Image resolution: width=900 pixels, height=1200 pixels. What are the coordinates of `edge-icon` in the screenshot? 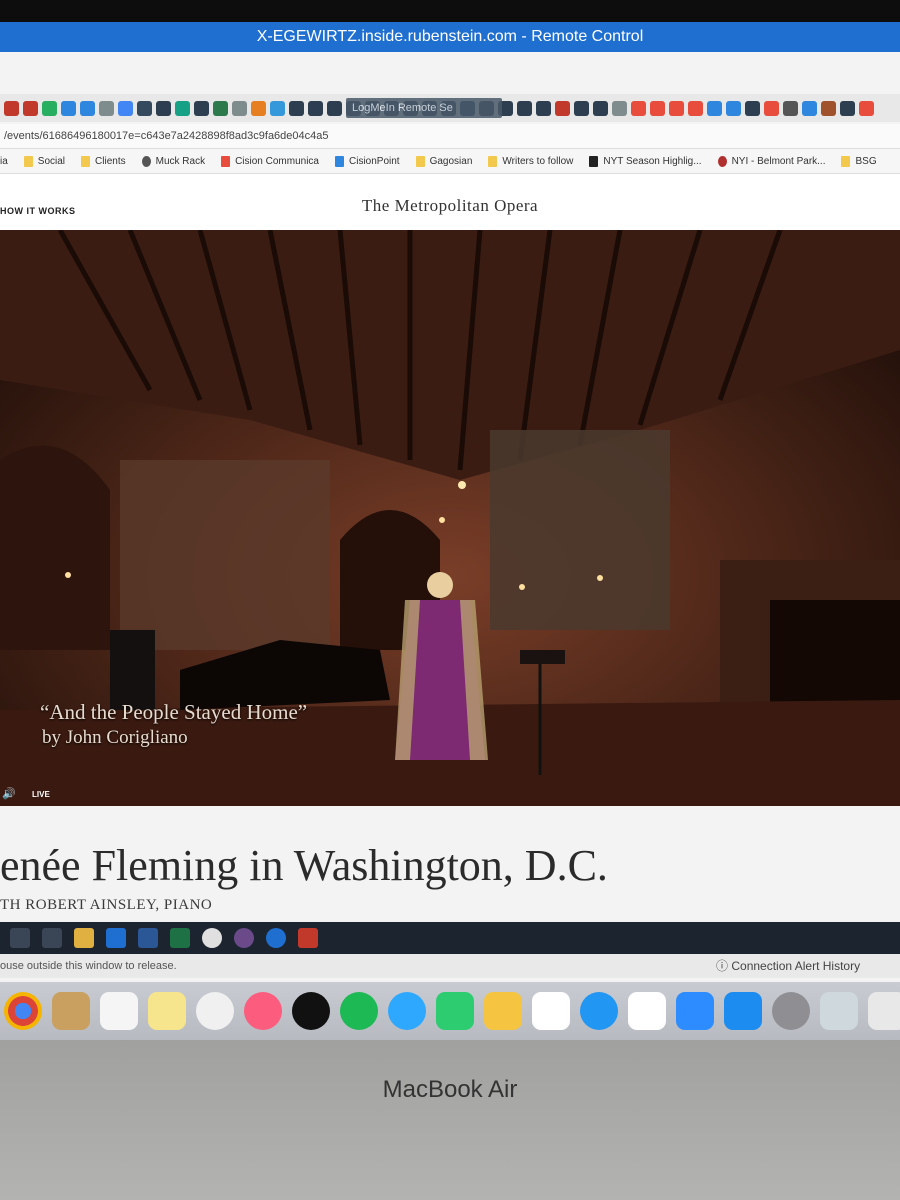 It's located at (276, 938).